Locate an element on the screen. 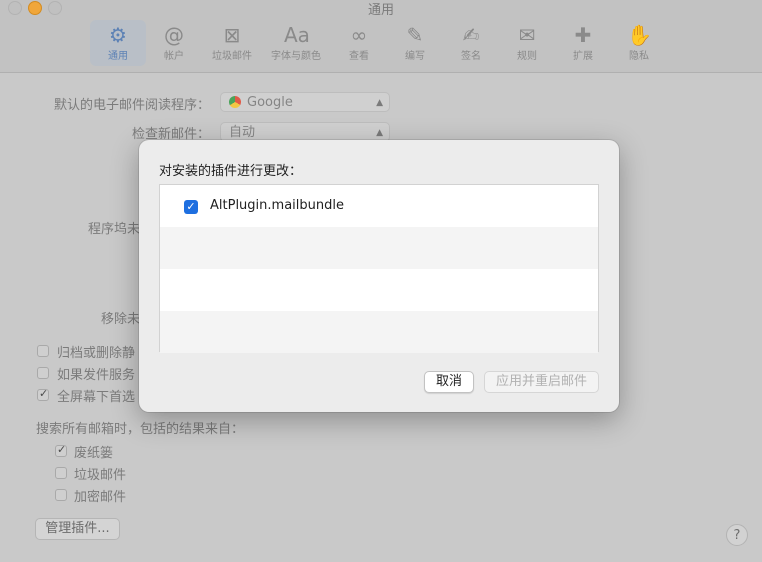 The width and height of the screenshot is (762, 562). remove-unedited-label: 移除未 is located at coordinates (120, 319).